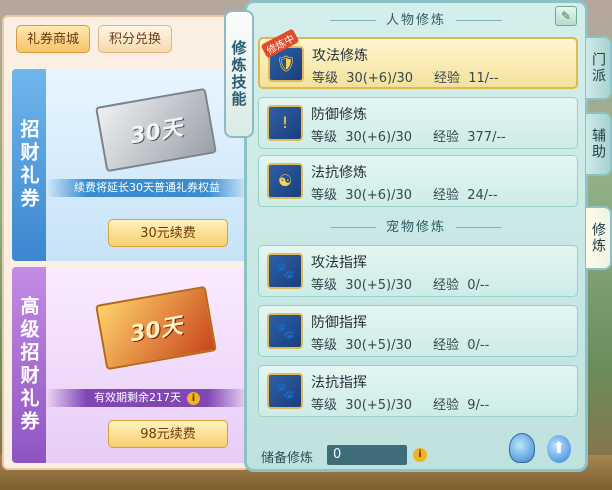 Image resolution: width=612 pixels, height=490 pixels. What do you see at coordinates (418, 391) in the screenshot?
I see `skill-row-pet-resist: 🐾 法抗指挥 等级 30(+5)/30 经验 9/--` at bounding box center [418, 391].